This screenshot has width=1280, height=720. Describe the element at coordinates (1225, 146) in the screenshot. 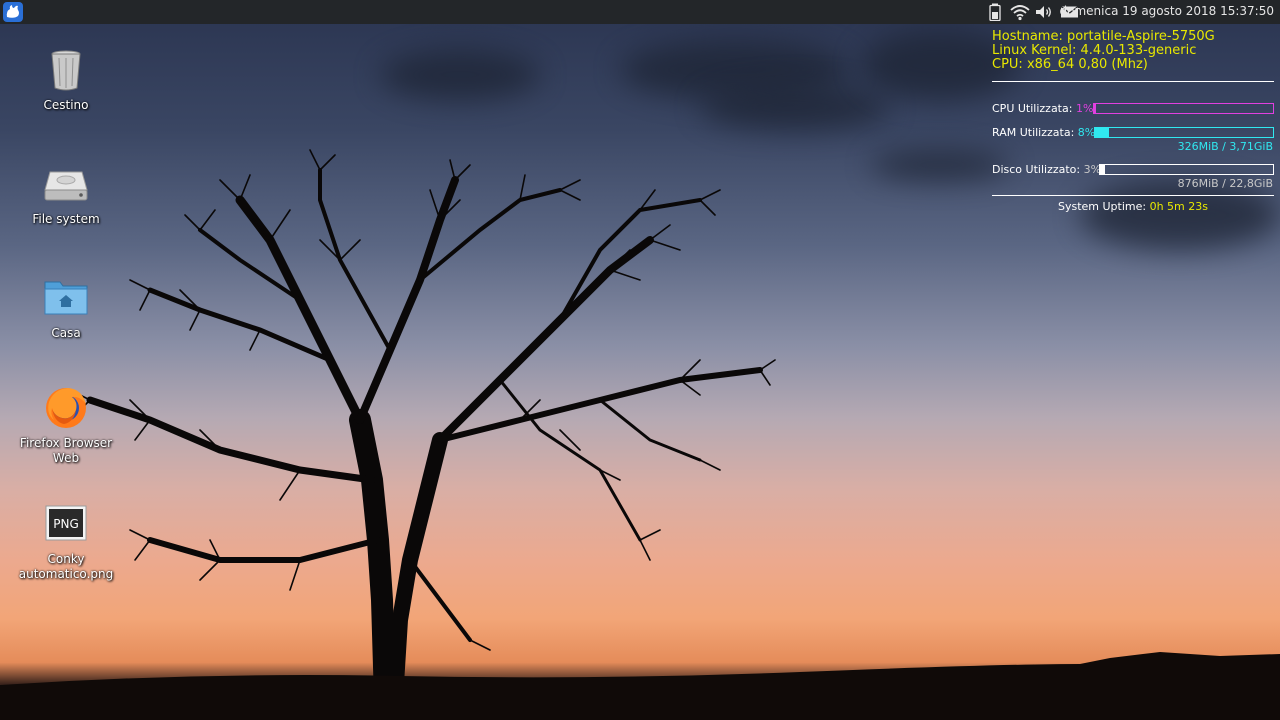

I see `conky-ram-detail: 326MiB / 3,71GiB` at that location.